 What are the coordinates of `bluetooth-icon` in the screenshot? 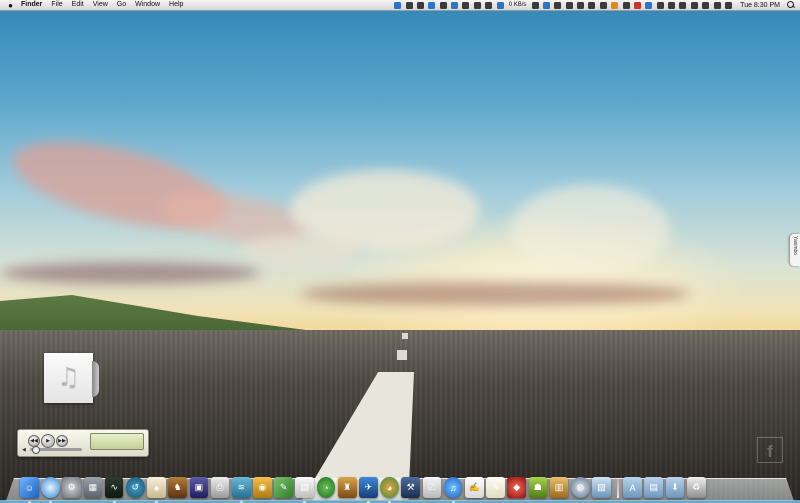 It's located at (706, 5).